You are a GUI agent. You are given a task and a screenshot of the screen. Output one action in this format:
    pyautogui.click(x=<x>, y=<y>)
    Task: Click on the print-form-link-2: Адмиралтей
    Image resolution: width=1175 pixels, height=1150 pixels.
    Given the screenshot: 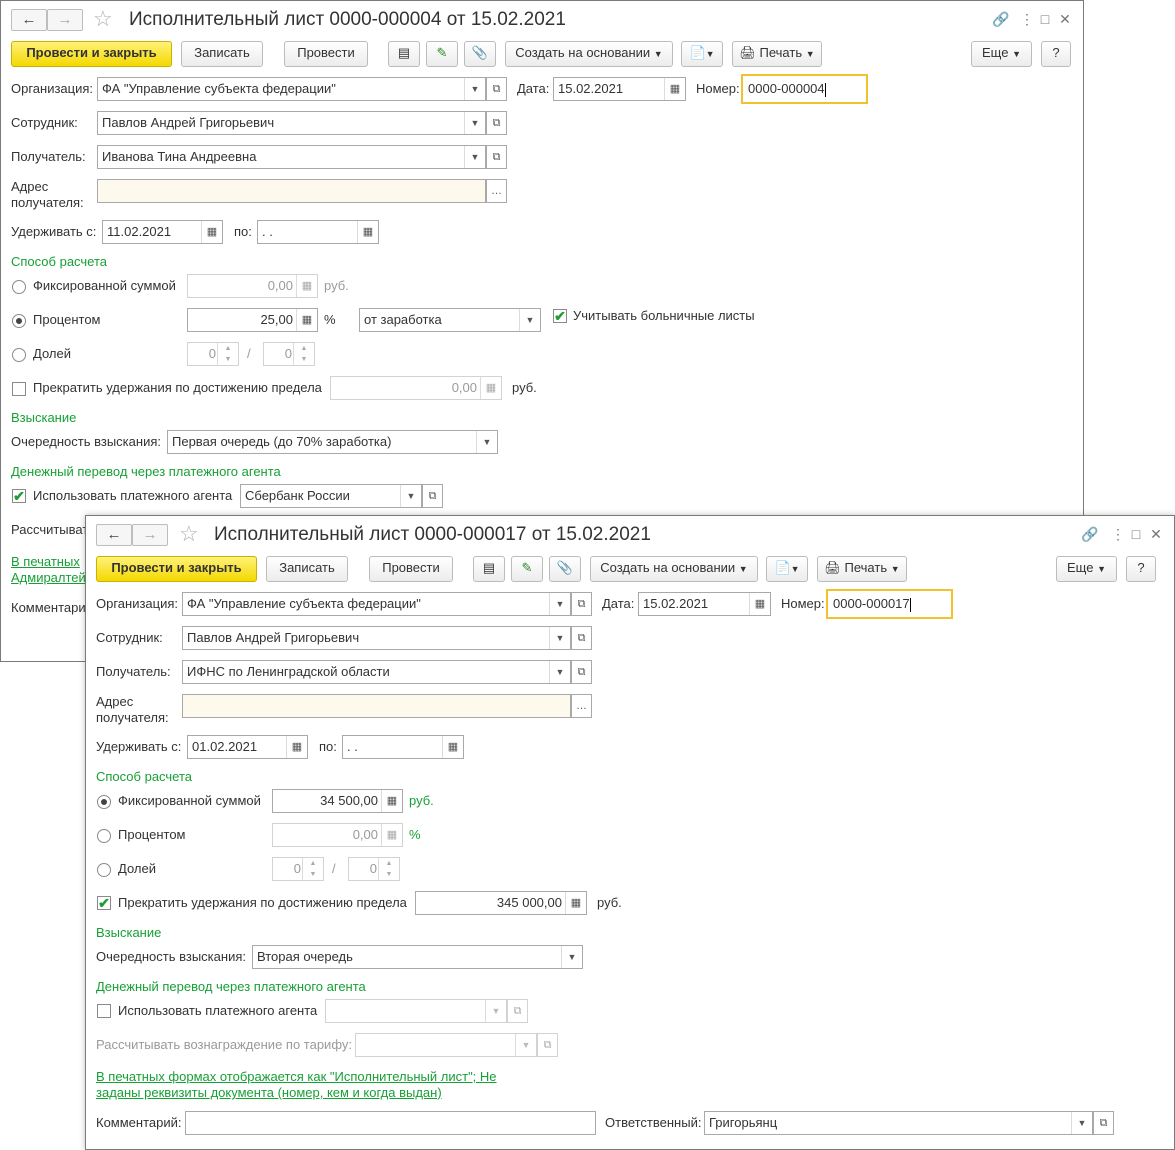 What is the action you would take?
    pyautogui.click(x=48, y=578)
    